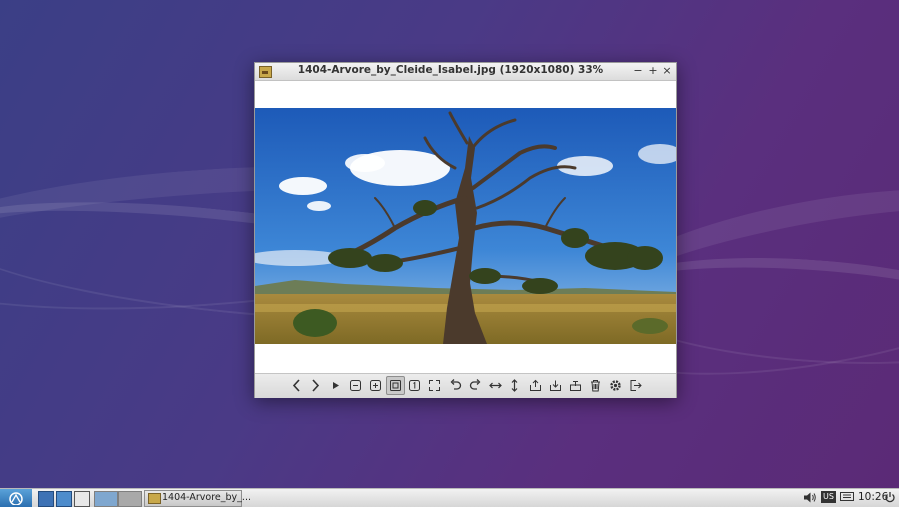 The height and width of the screenshot is (507, 899). I want to click on power-icon, so click(890, 499).